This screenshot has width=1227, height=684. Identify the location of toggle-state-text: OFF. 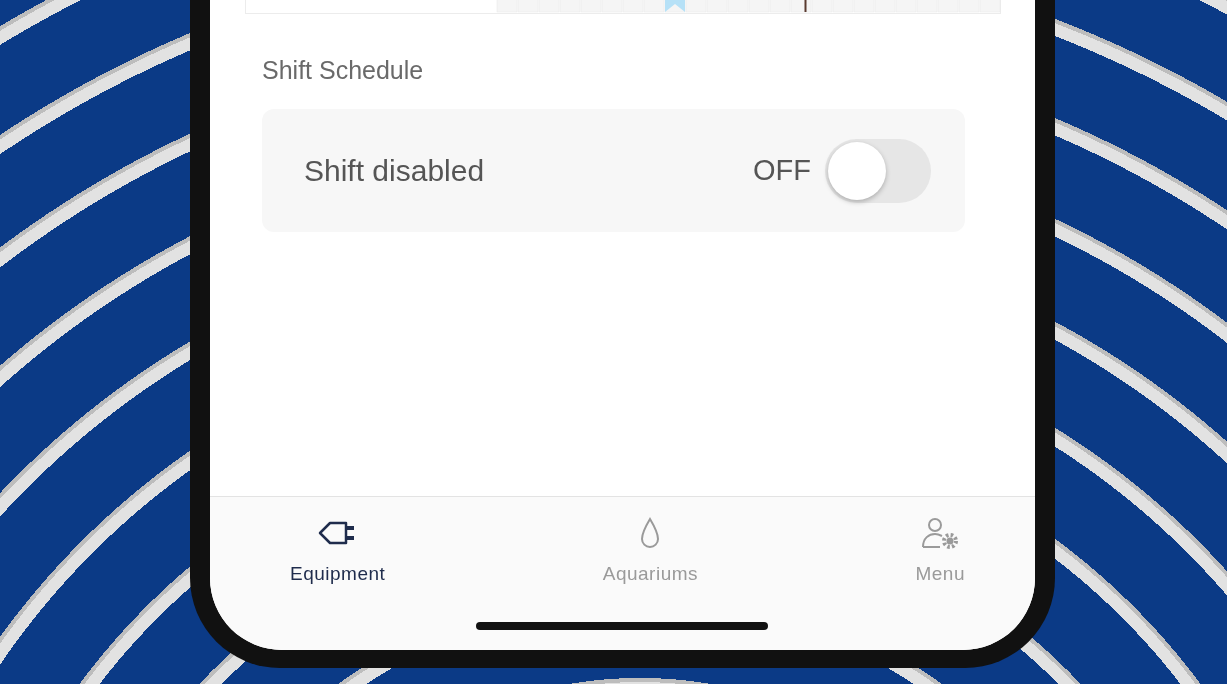
(782, 170).